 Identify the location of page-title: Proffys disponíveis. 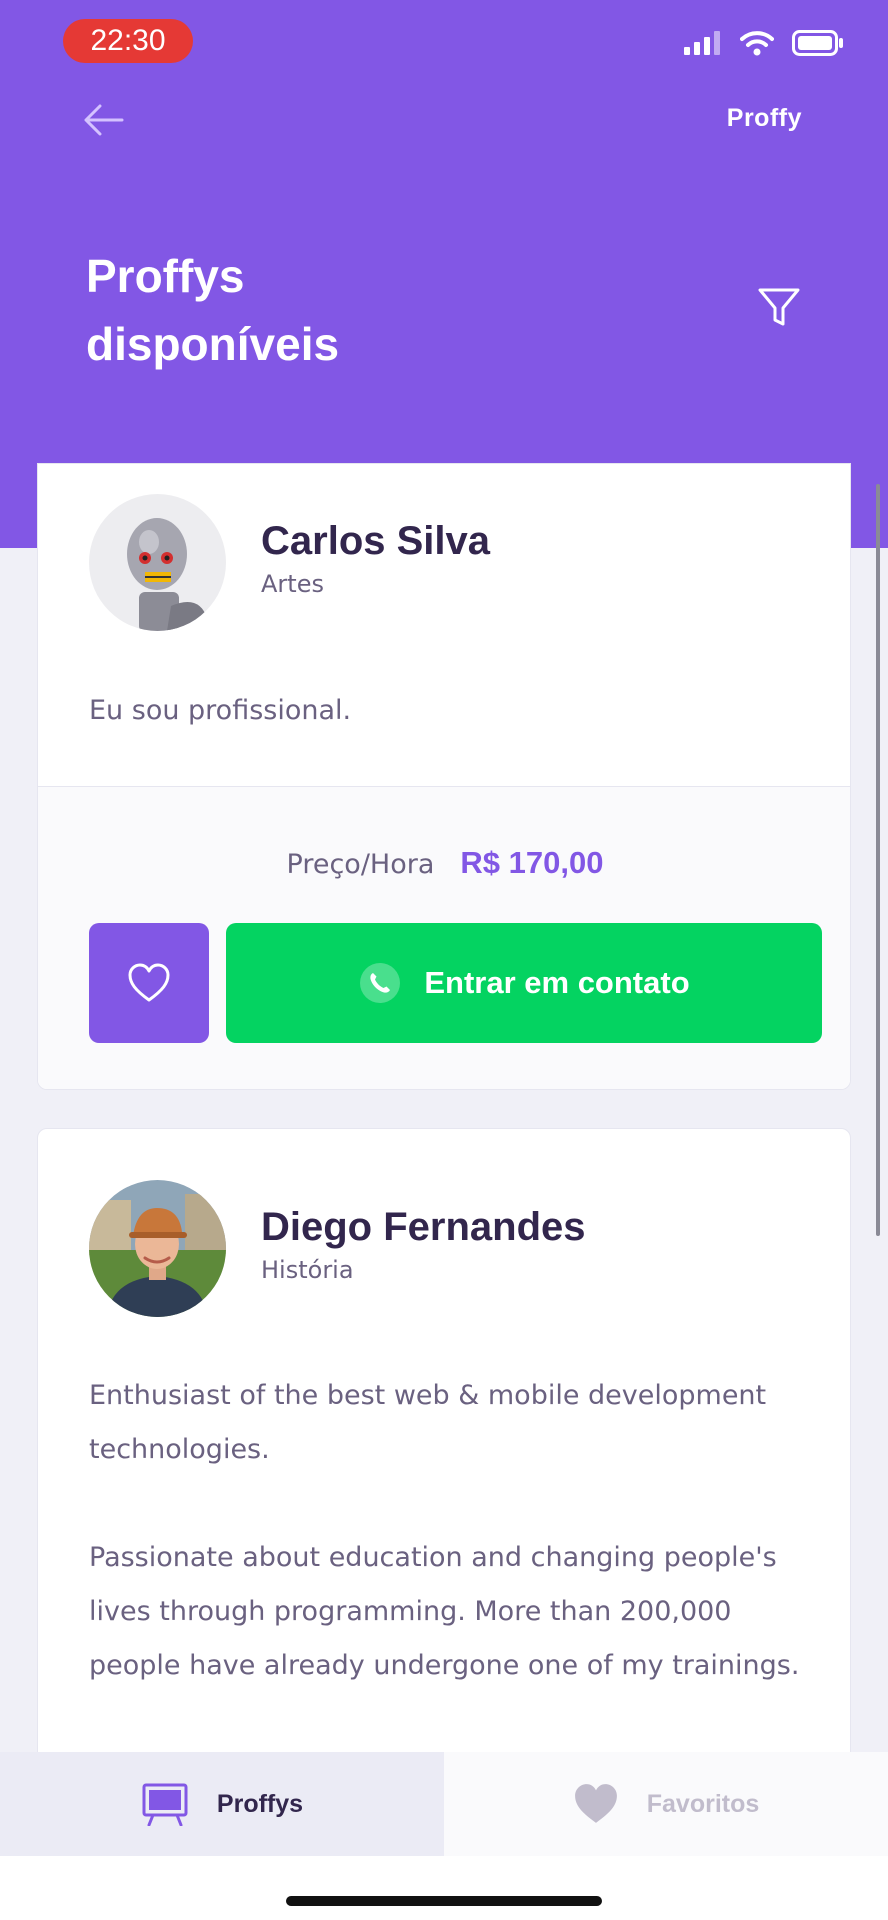
(286, 310).